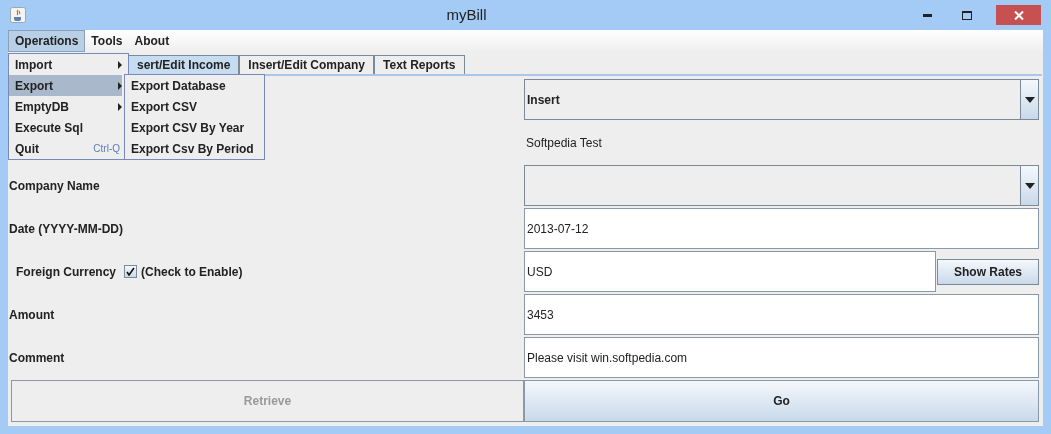 The width and height of the screenshot is (1051, 434). Describe the element at coordinates (152, 41) in the screenshot. I see `menu-item: About` at that location.